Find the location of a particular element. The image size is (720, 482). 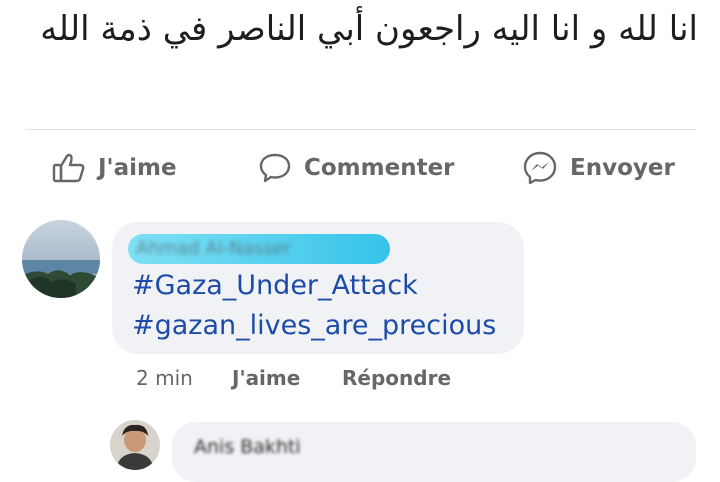

messenger-icon is located at coordinates (546, 168).